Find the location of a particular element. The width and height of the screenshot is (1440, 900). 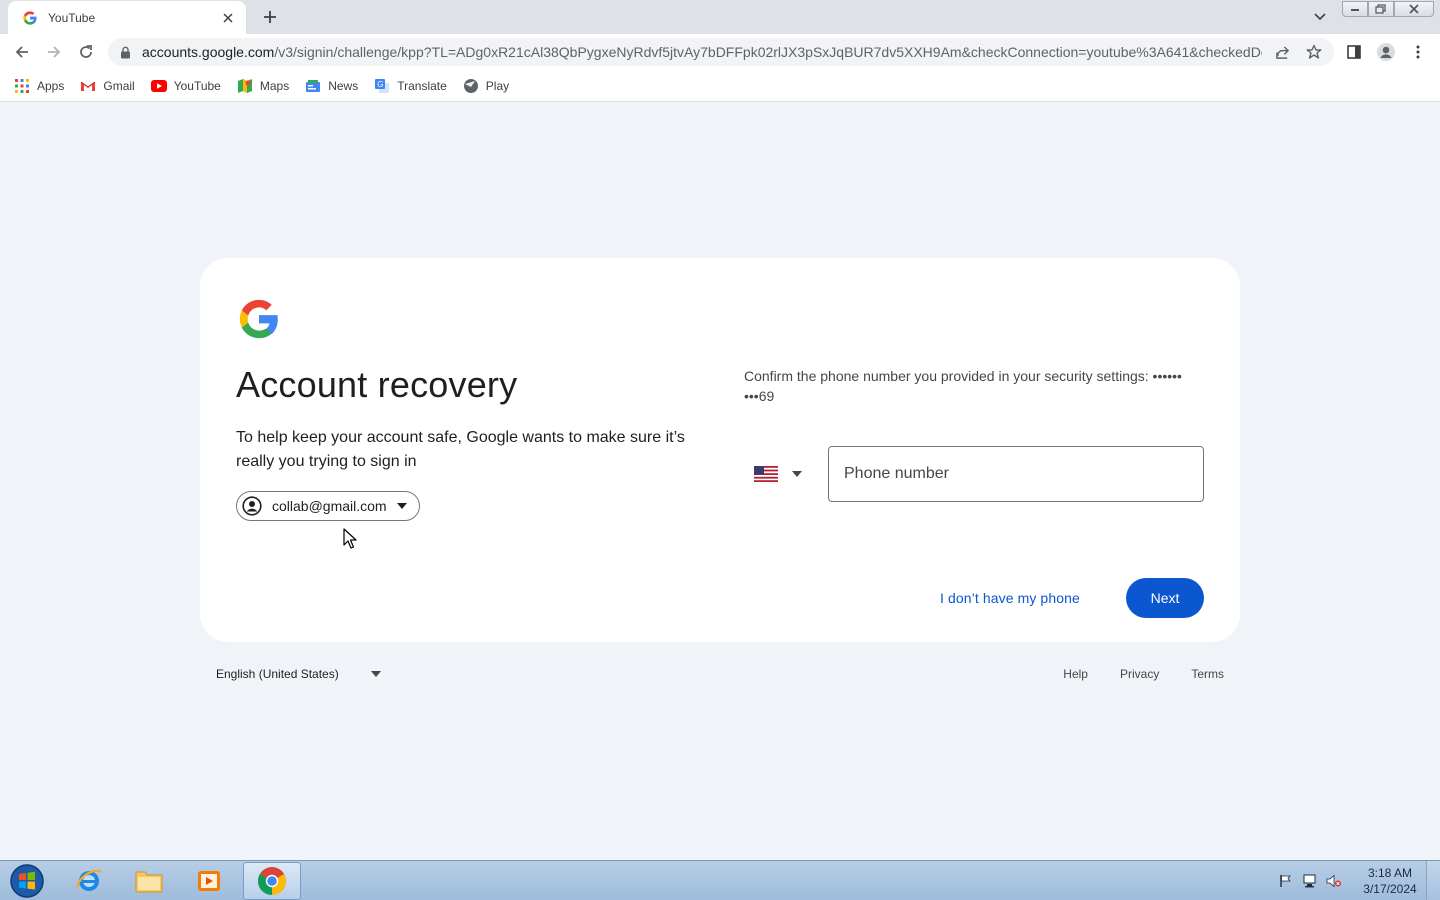

bookmark-youtube: YouTube is located at coordinates (189, 86).